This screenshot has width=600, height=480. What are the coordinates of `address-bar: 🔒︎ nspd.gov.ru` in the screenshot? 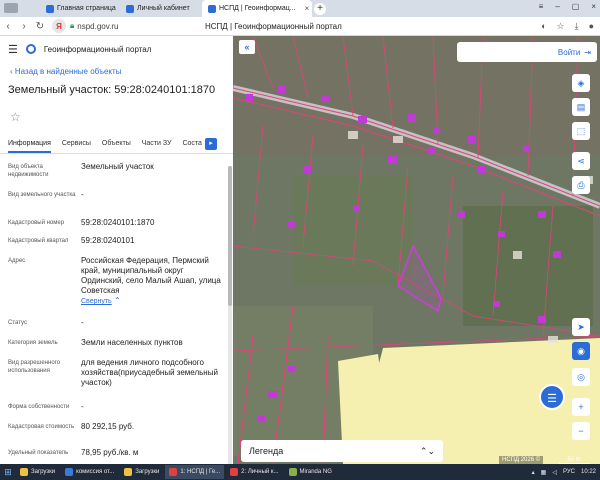 It's located at (130, 26).